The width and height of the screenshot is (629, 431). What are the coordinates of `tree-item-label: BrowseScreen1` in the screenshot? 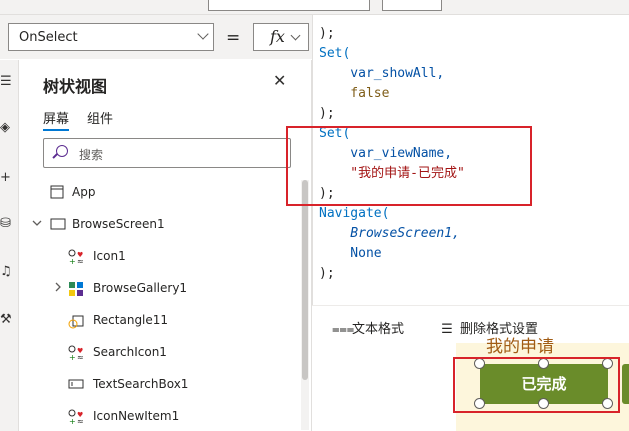 It's located at (118, 224).